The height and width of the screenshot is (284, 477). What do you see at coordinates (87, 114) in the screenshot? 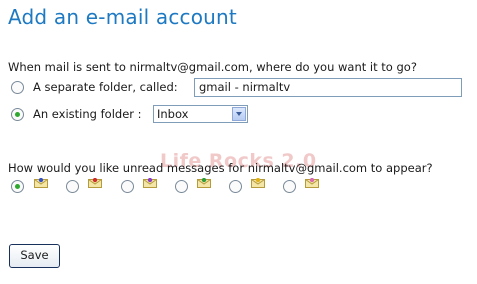
I see `existing-folder-label: An existing folder :` at bounding box center [87, 114].